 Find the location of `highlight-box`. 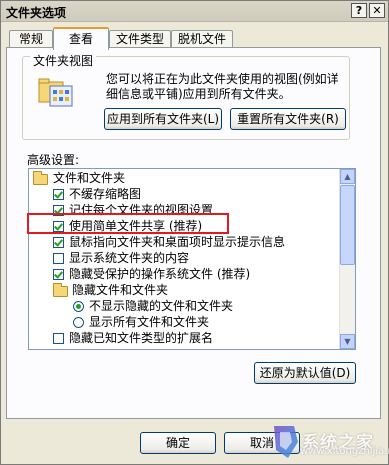

highlight-box is located at coordinates (128, 223).